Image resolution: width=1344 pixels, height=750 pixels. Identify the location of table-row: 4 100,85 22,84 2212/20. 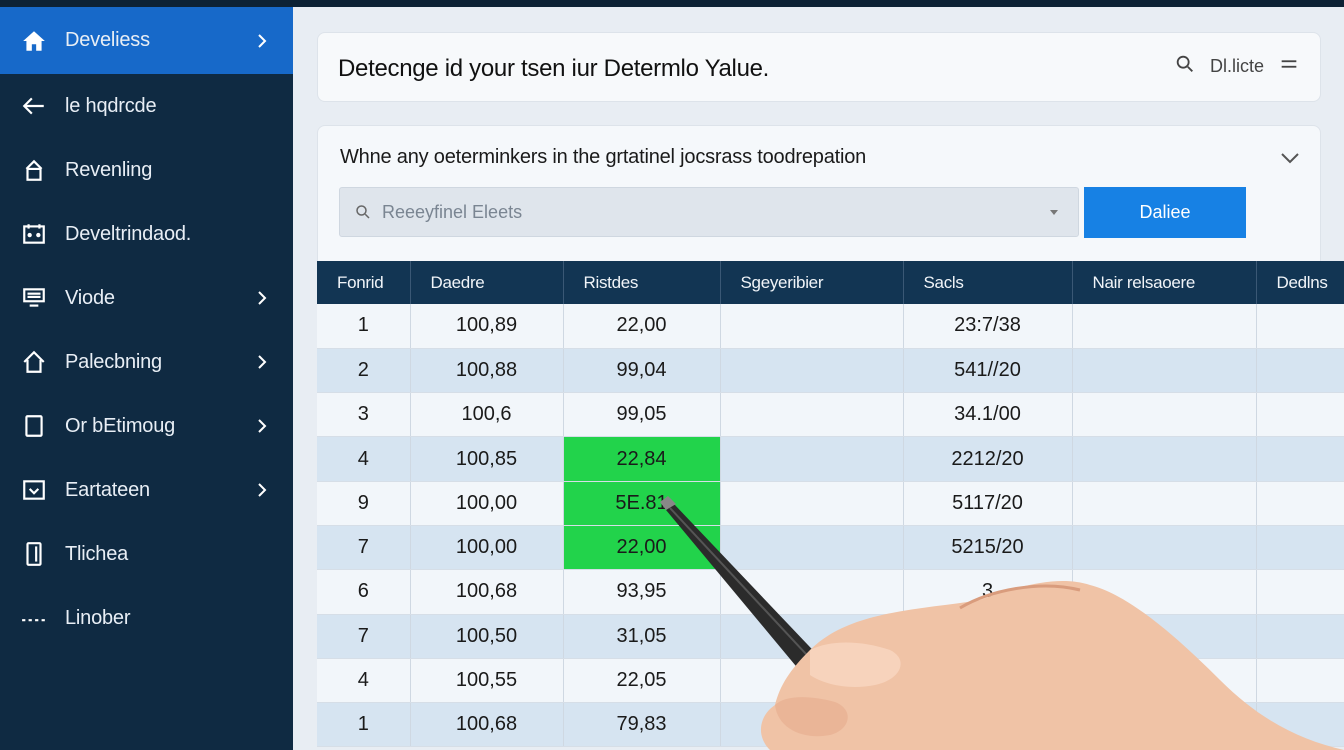
(830, 459).